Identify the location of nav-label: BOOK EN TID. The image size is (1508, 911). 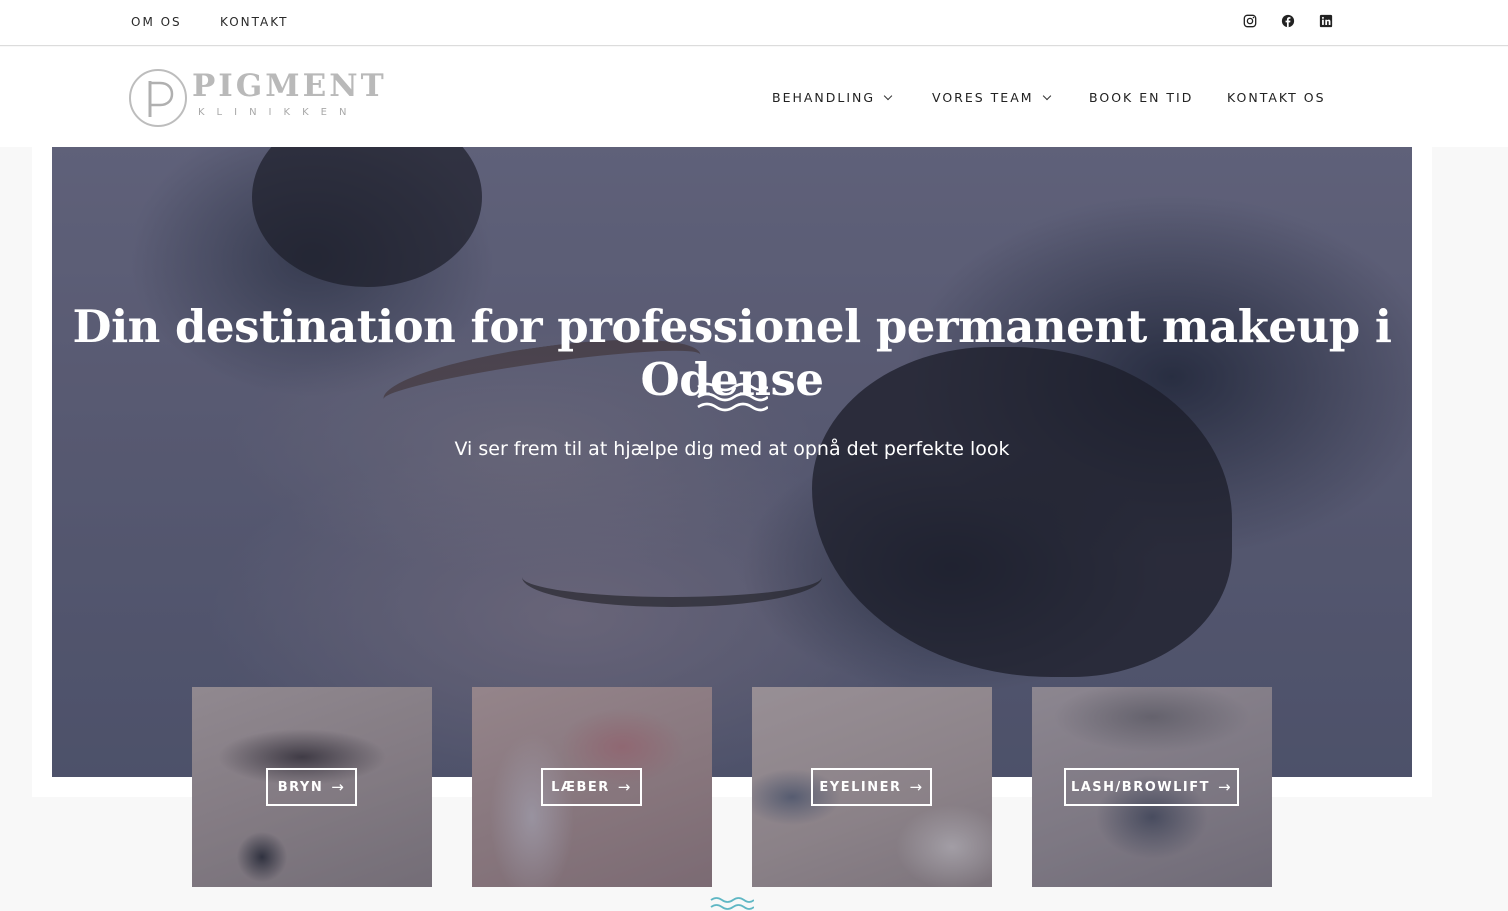
(1141, 97).